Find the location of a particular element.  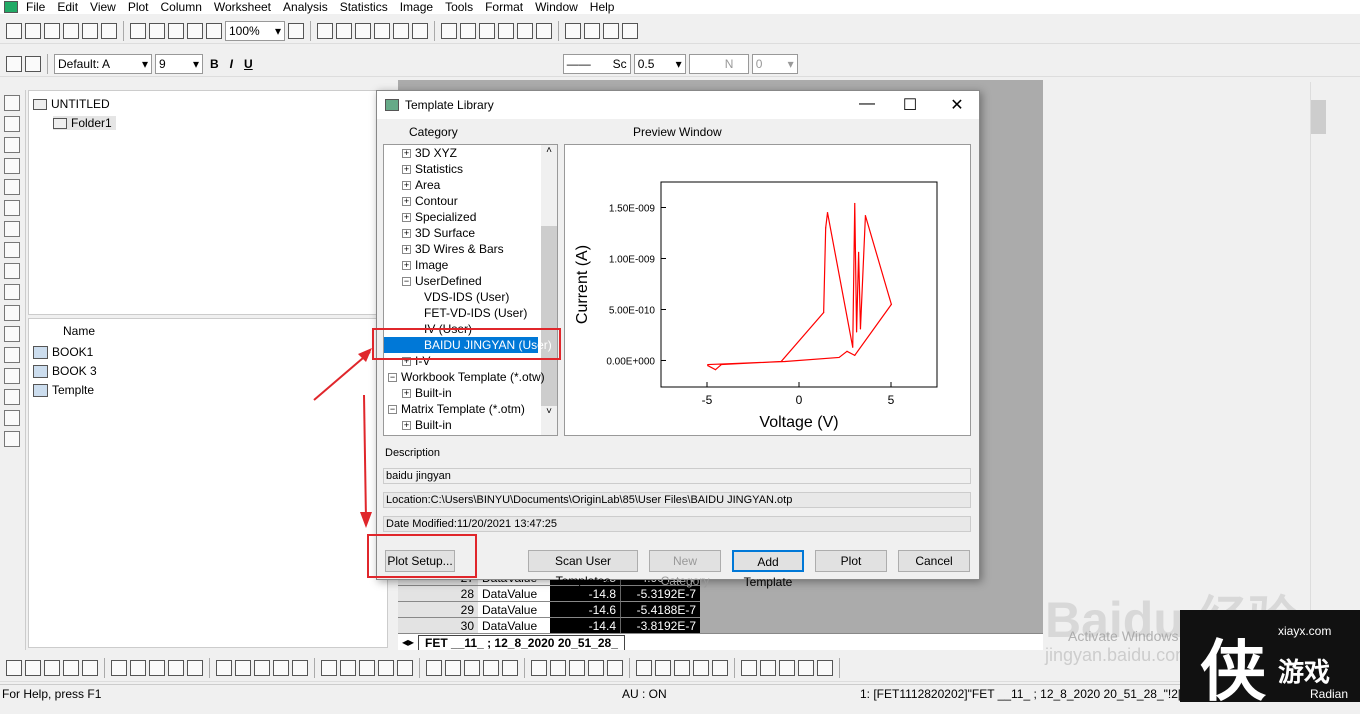

menu-file: File is located at coordinates (37, 7).